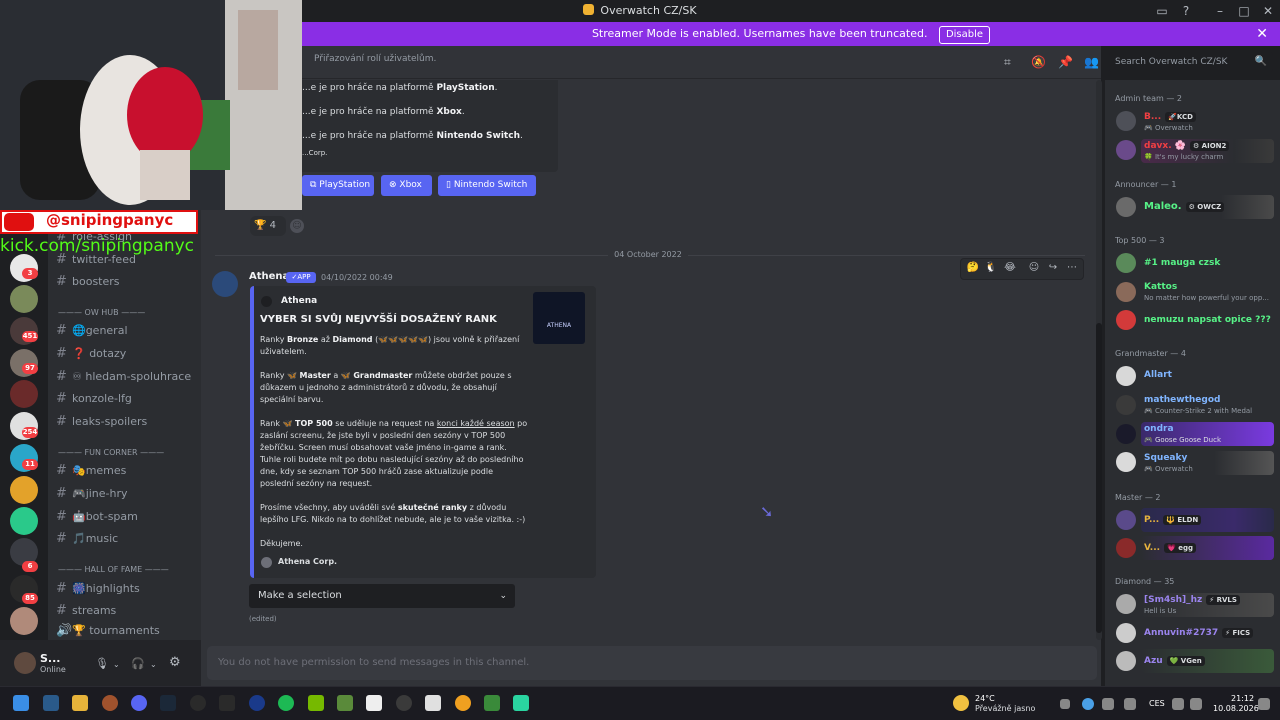 The width and height of the screenshot is (1280, 720). Describe the element at coordinates (1178, 704) in the screenshot. I see `network-icon` at that location.